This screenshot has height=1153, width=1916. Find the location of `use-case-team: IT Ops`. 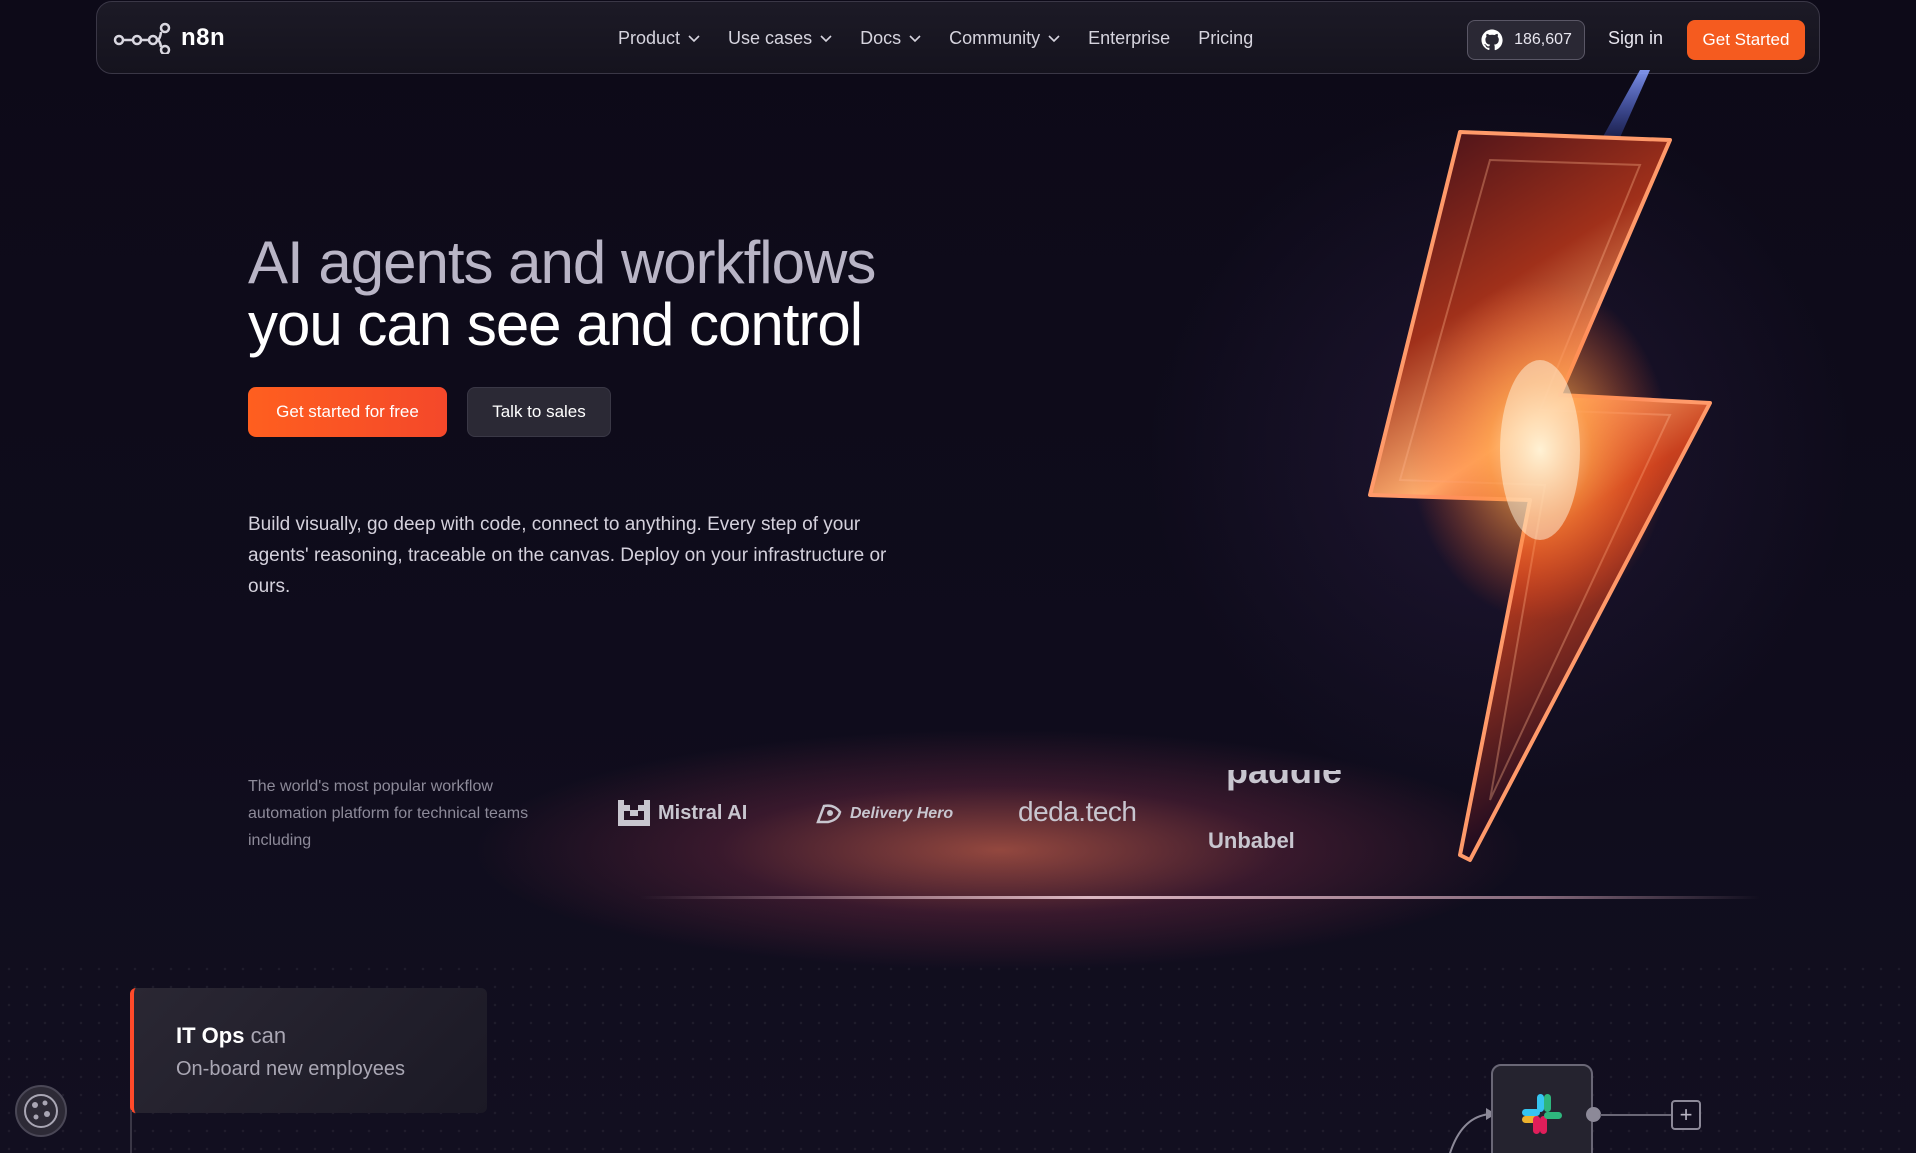

use-case-team: IT Ops is located at coordinates (210, 1035).